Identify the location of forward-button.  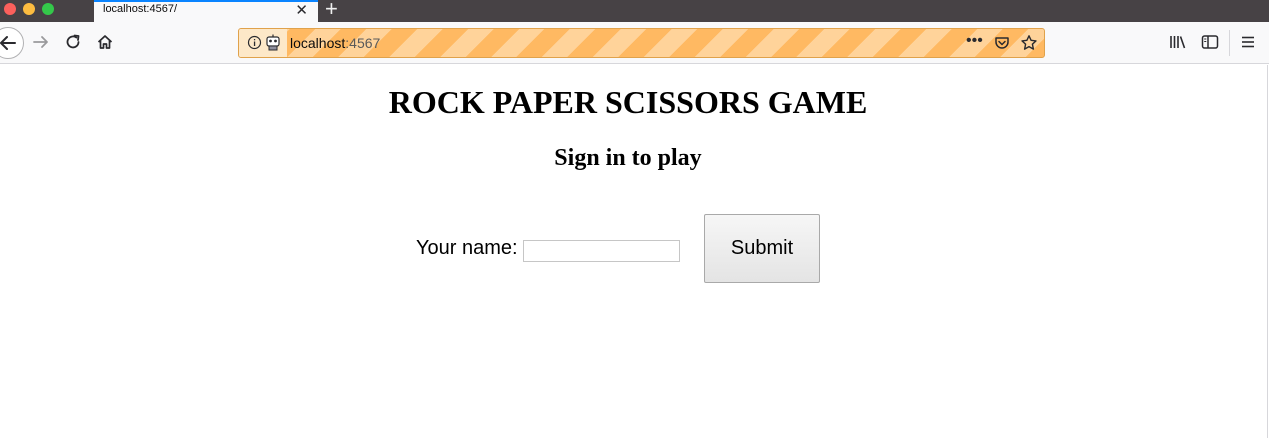
(41, 42).